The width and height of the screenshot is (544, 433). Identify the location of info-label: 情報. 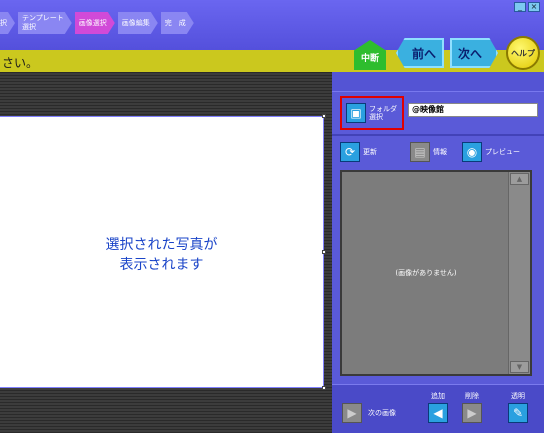
(440, 152).